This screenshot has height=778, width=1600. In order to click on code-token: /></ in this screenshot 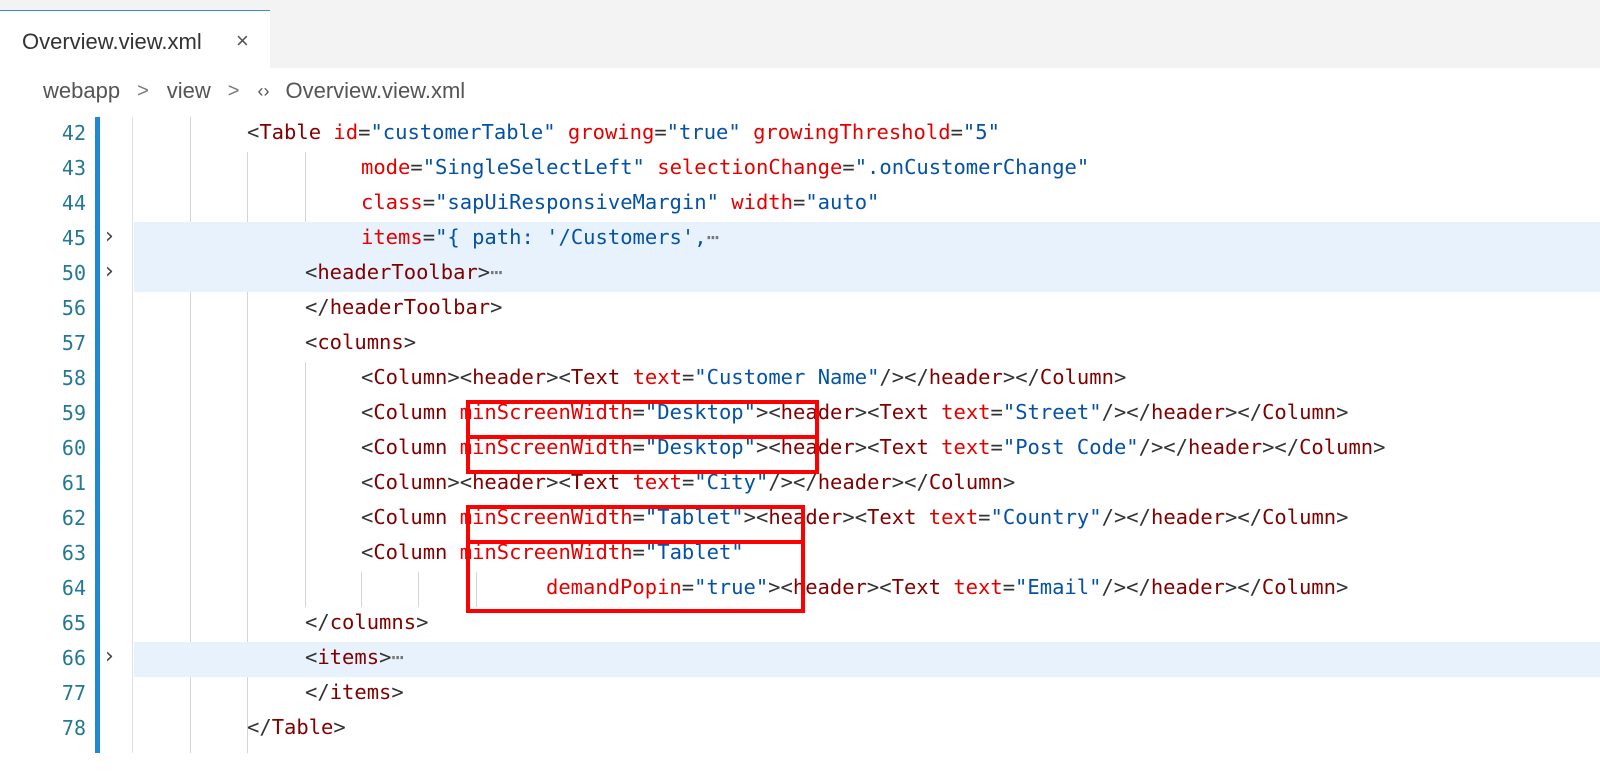, I will do `click(1163, 447)`.